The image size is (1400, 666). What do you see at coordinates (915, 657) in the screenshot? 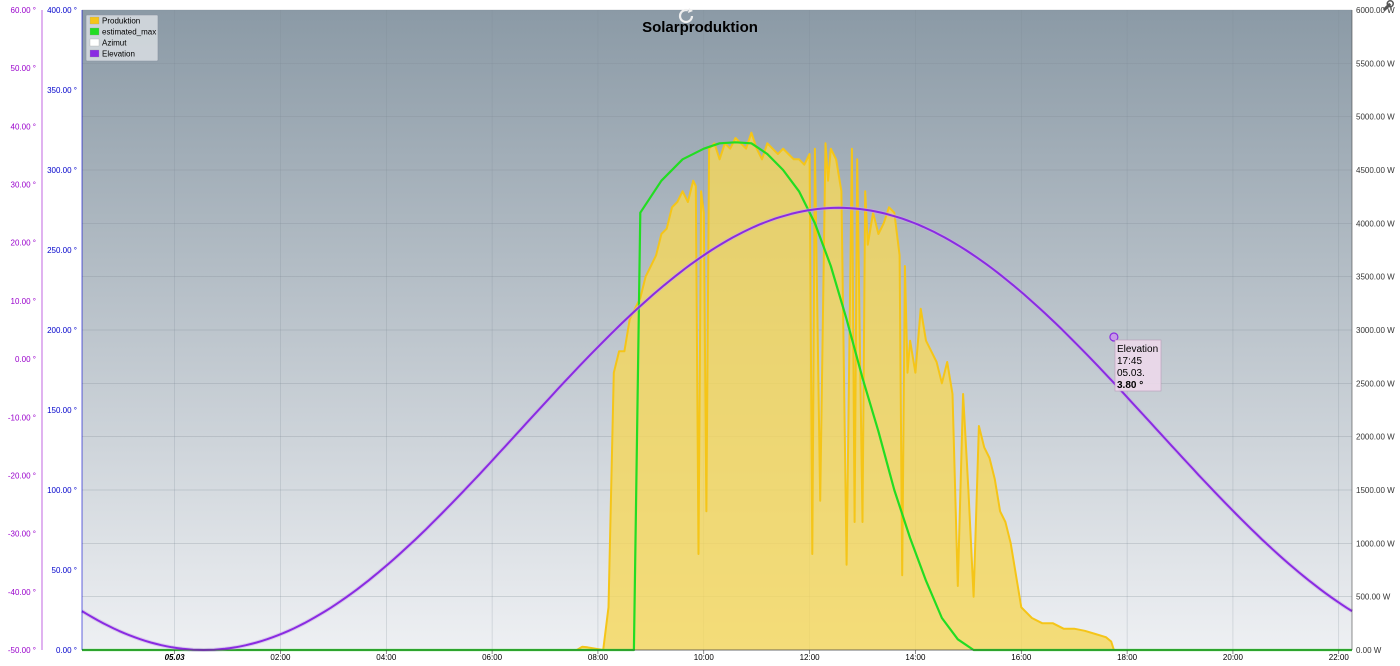
I see `x-tick-label: 14:00` at bounding box center [915, 657].